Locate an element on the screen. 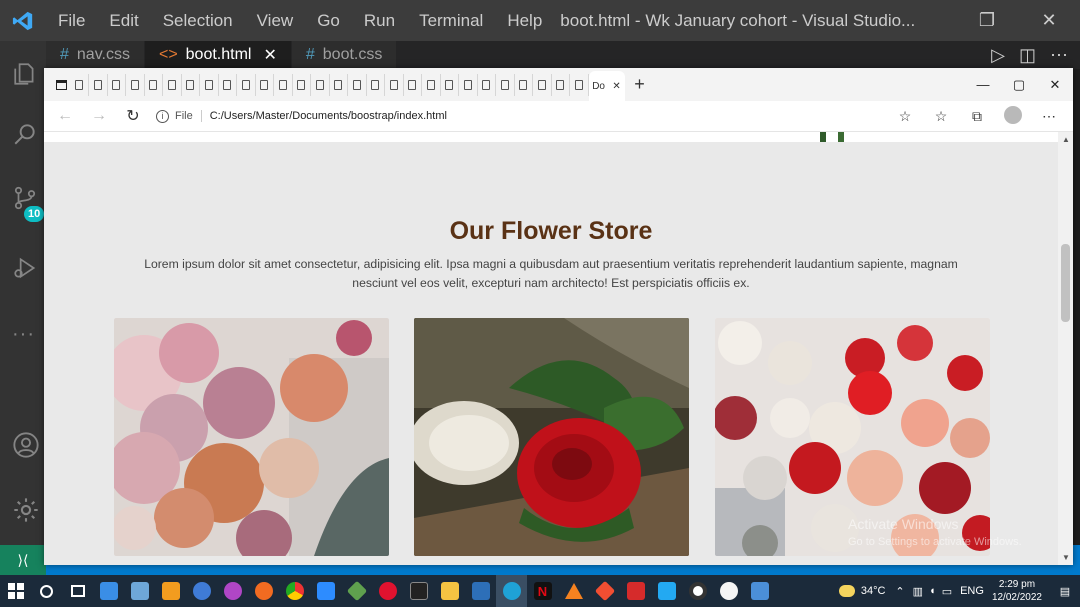  favorites-icon: ☆ is located at coordinates (941, 116).